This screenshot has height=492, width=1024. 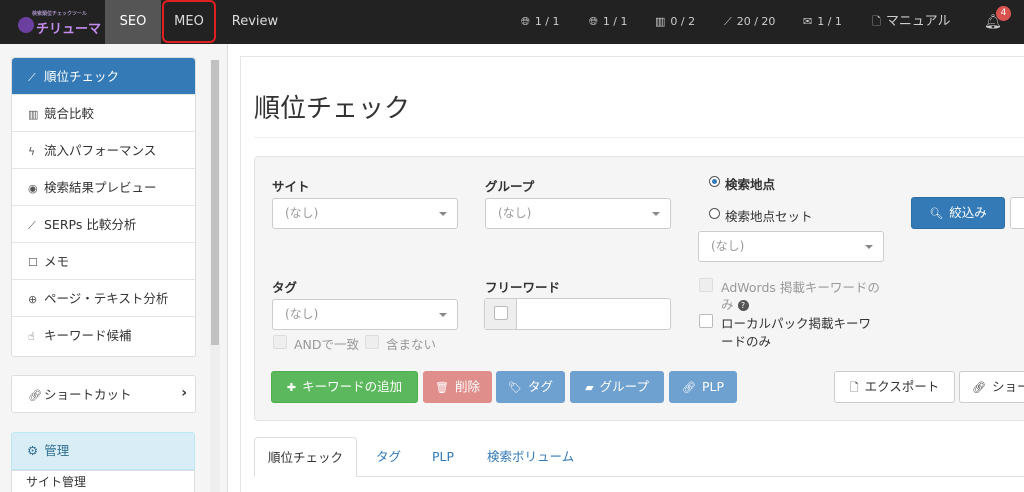 What do you see at coordinates (33, 450) in the screenshot?
I see `gear-icon: ⚙` at bounding box center [33, 450].